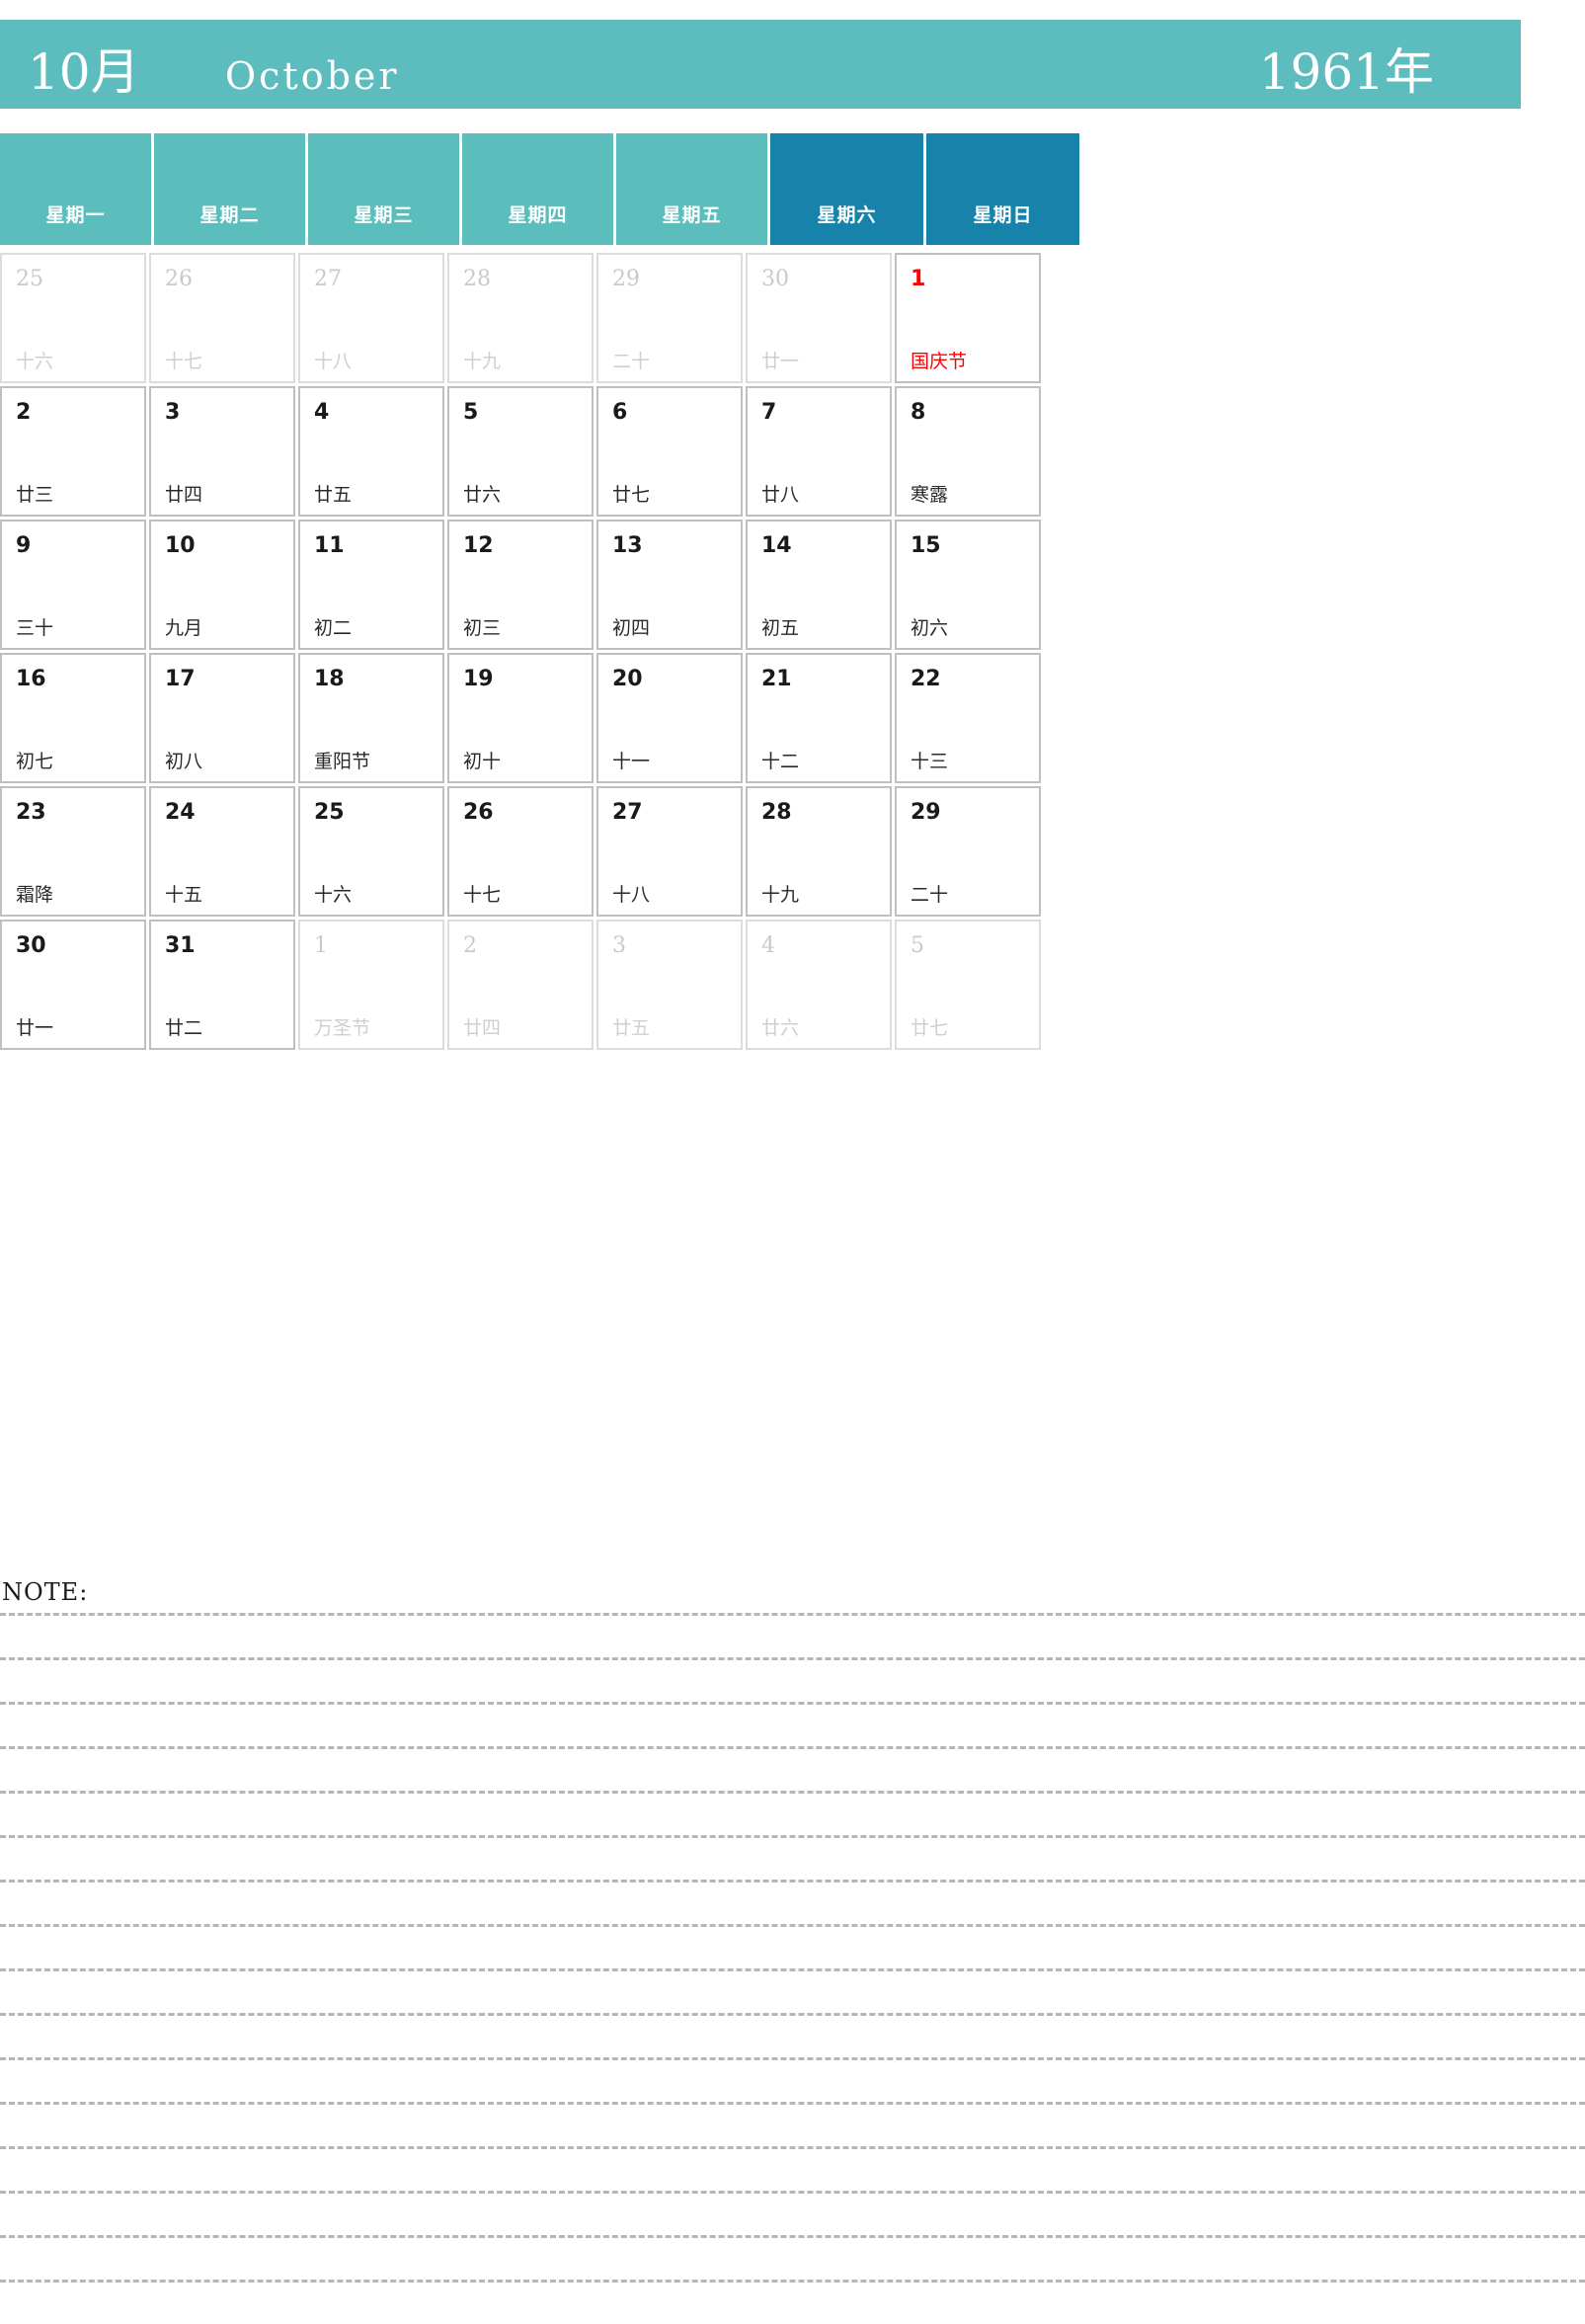  What do you see at coordinates (819, 718) in the screenshot?
I see `day-cell: 21 十二` at bounding box center [819, 718].